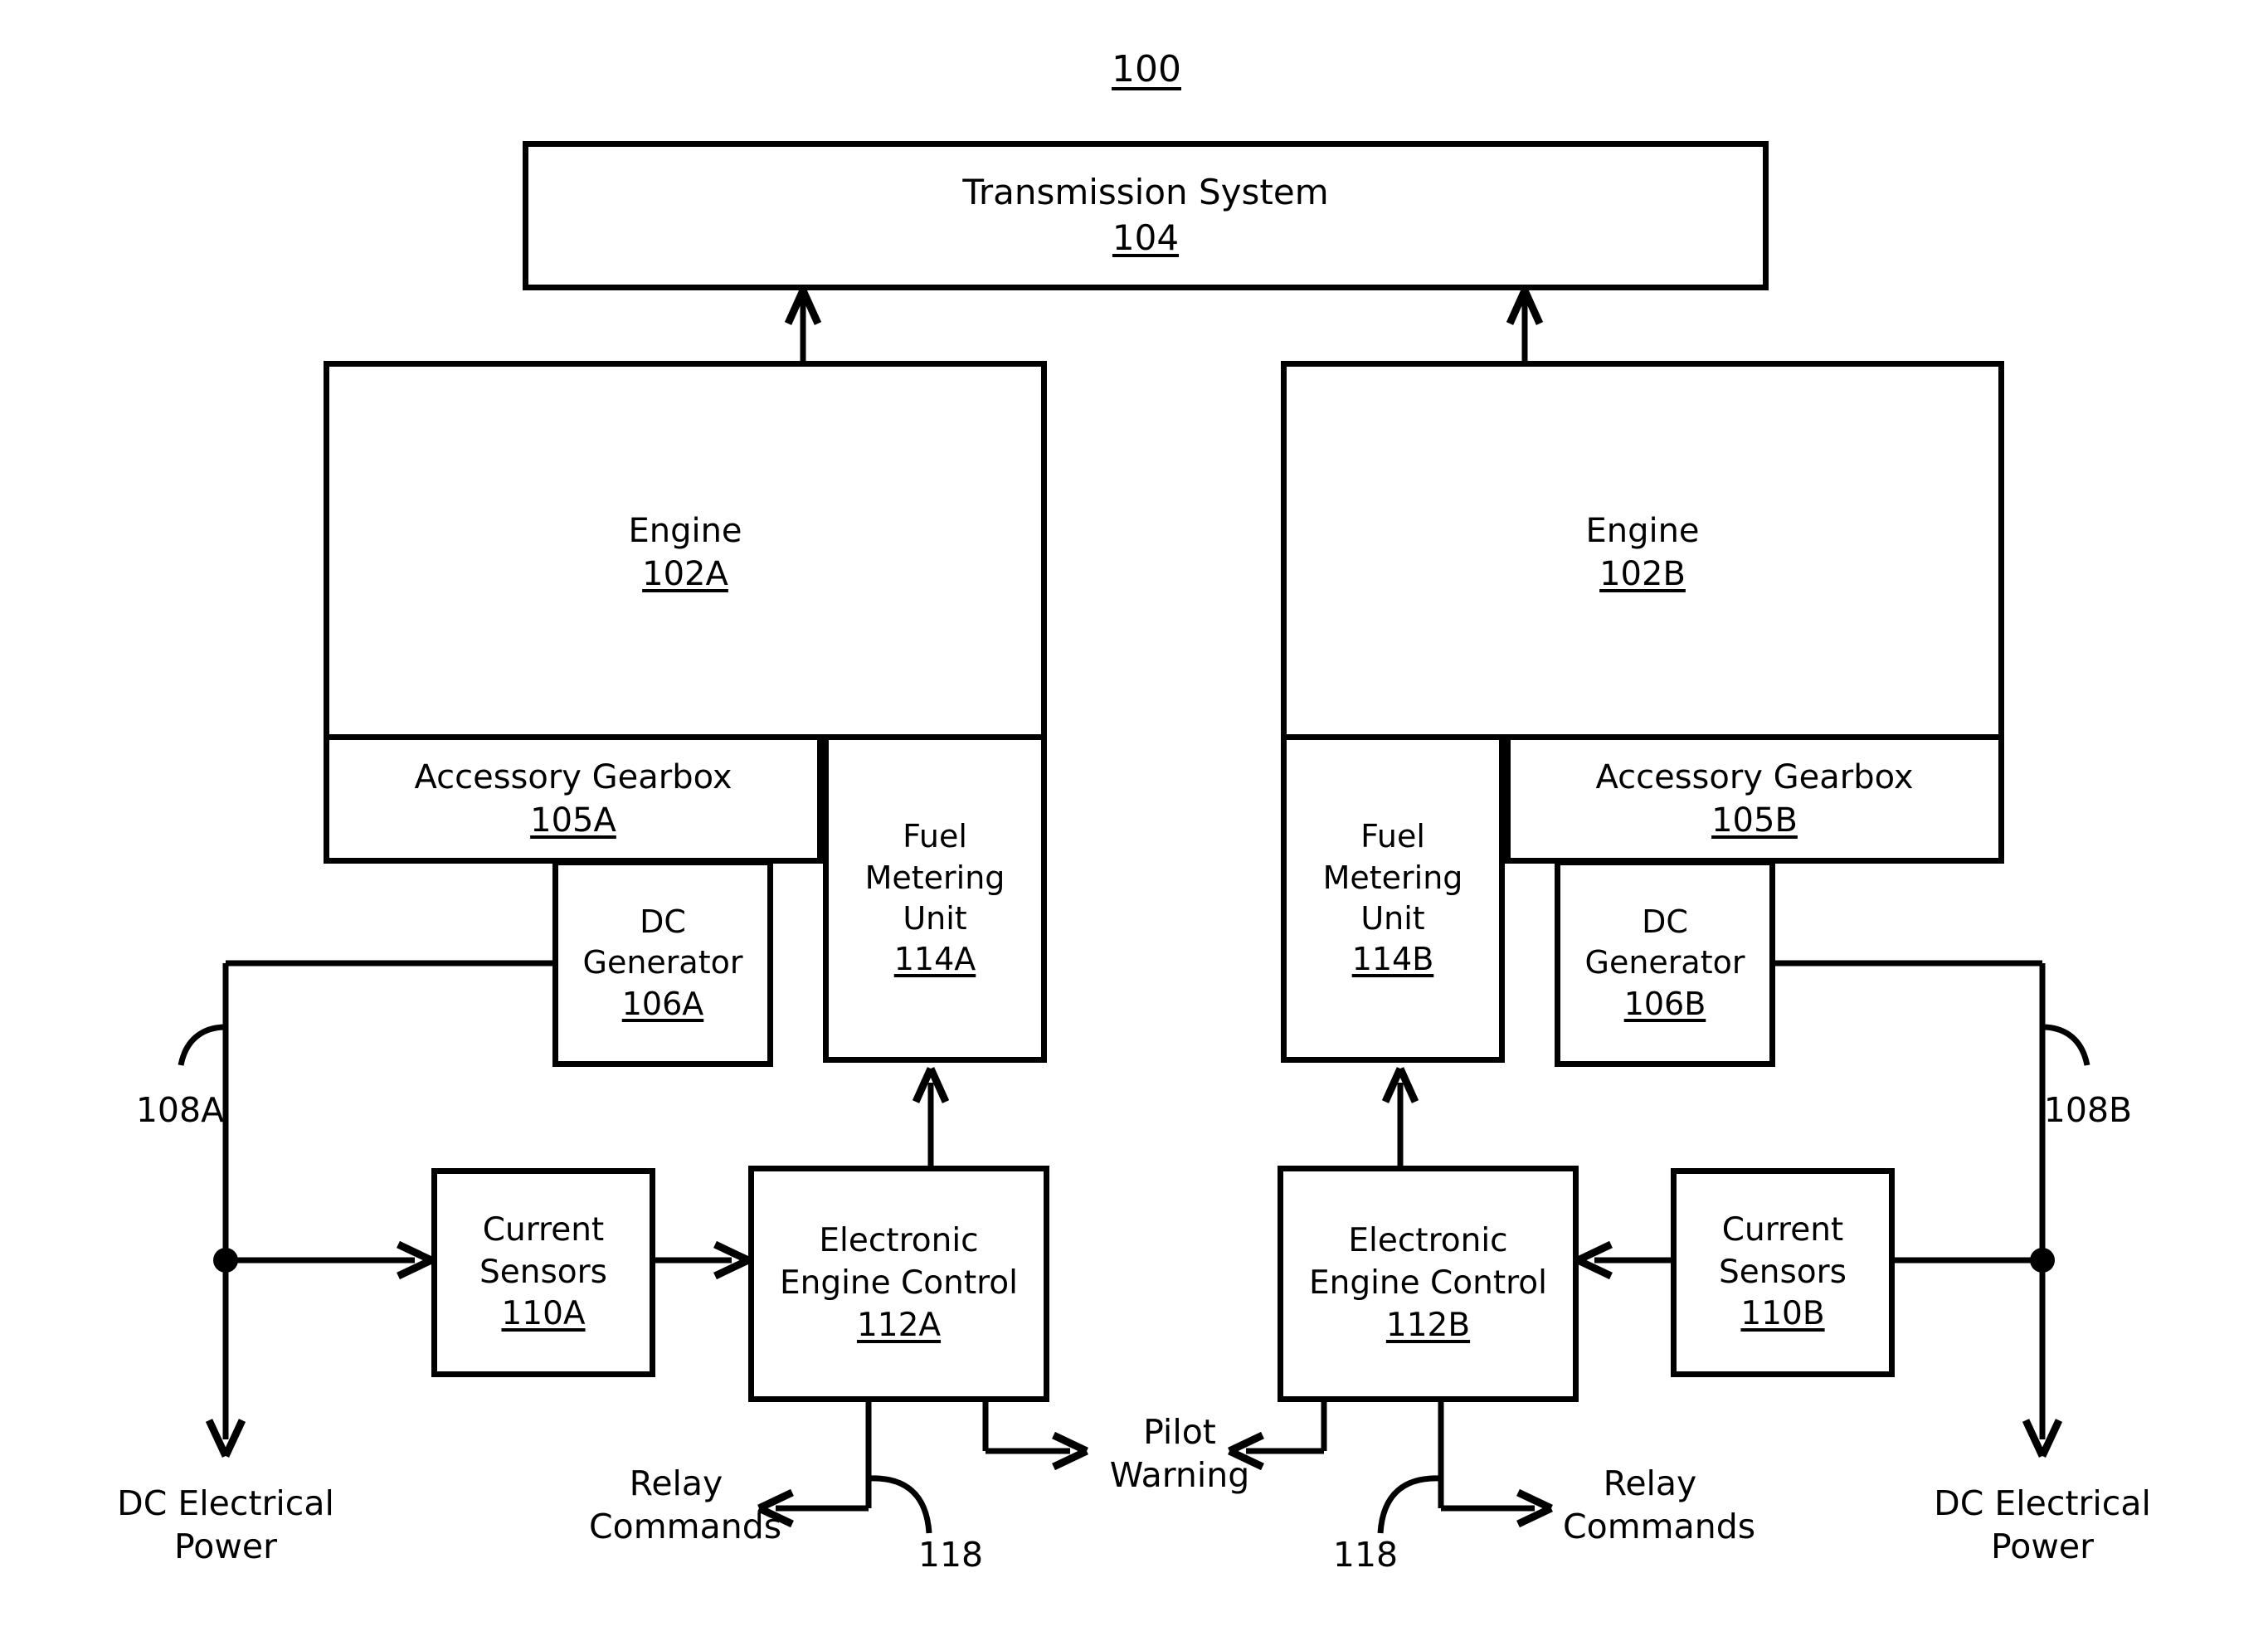 The image size is (2268, 1641). I want to click on current-sensors-a-ref: 110A, so click(543, 1314).